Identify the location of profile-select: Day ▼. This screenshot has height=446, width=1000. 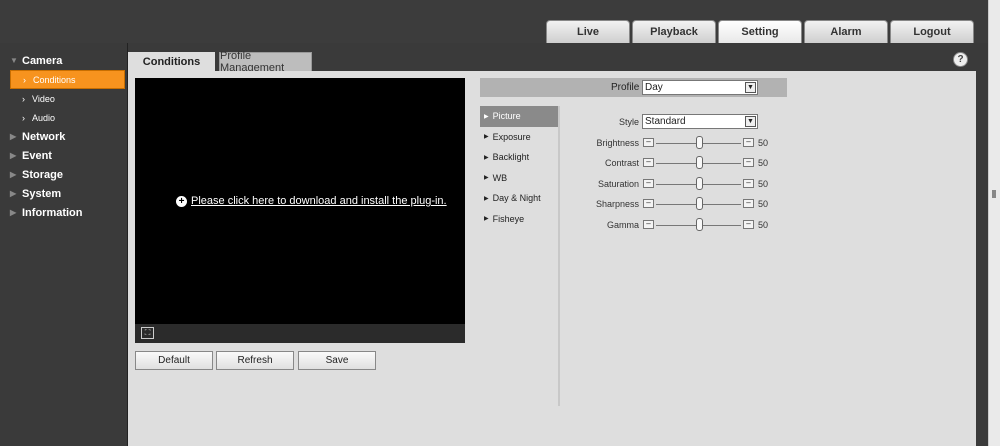
(700, 87).